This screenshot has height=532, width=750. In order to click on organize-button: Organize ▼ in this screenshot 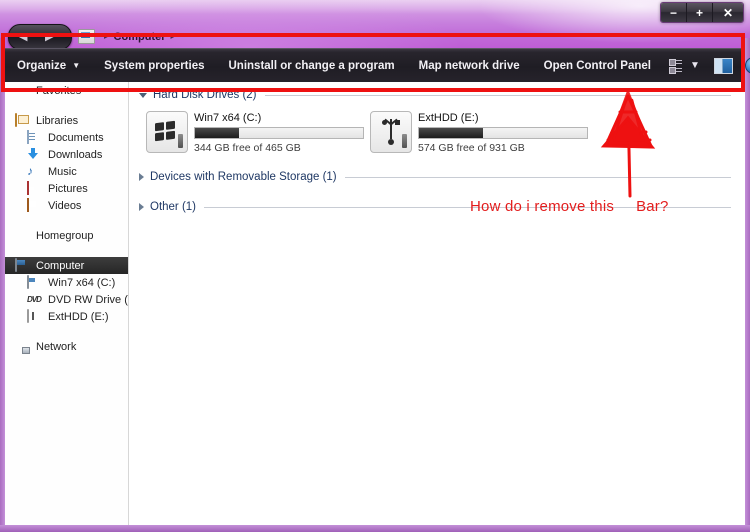, I will do `click(48, 66)`.